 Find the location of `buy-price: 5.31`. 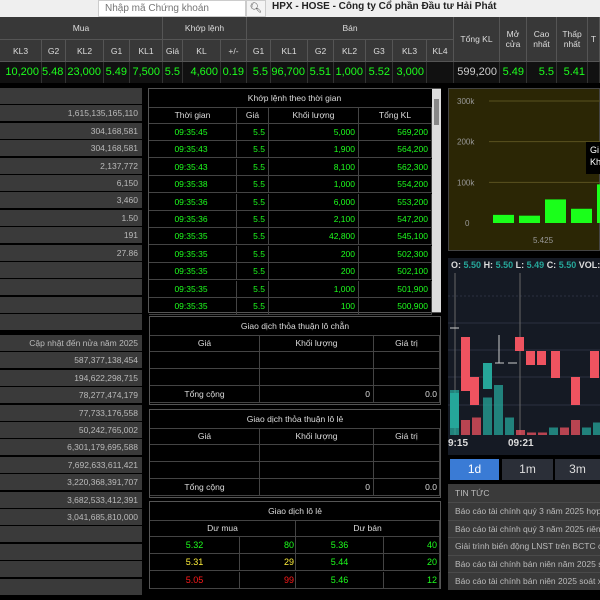

buy-price: 5.31 is located at coordinates (195, 563).